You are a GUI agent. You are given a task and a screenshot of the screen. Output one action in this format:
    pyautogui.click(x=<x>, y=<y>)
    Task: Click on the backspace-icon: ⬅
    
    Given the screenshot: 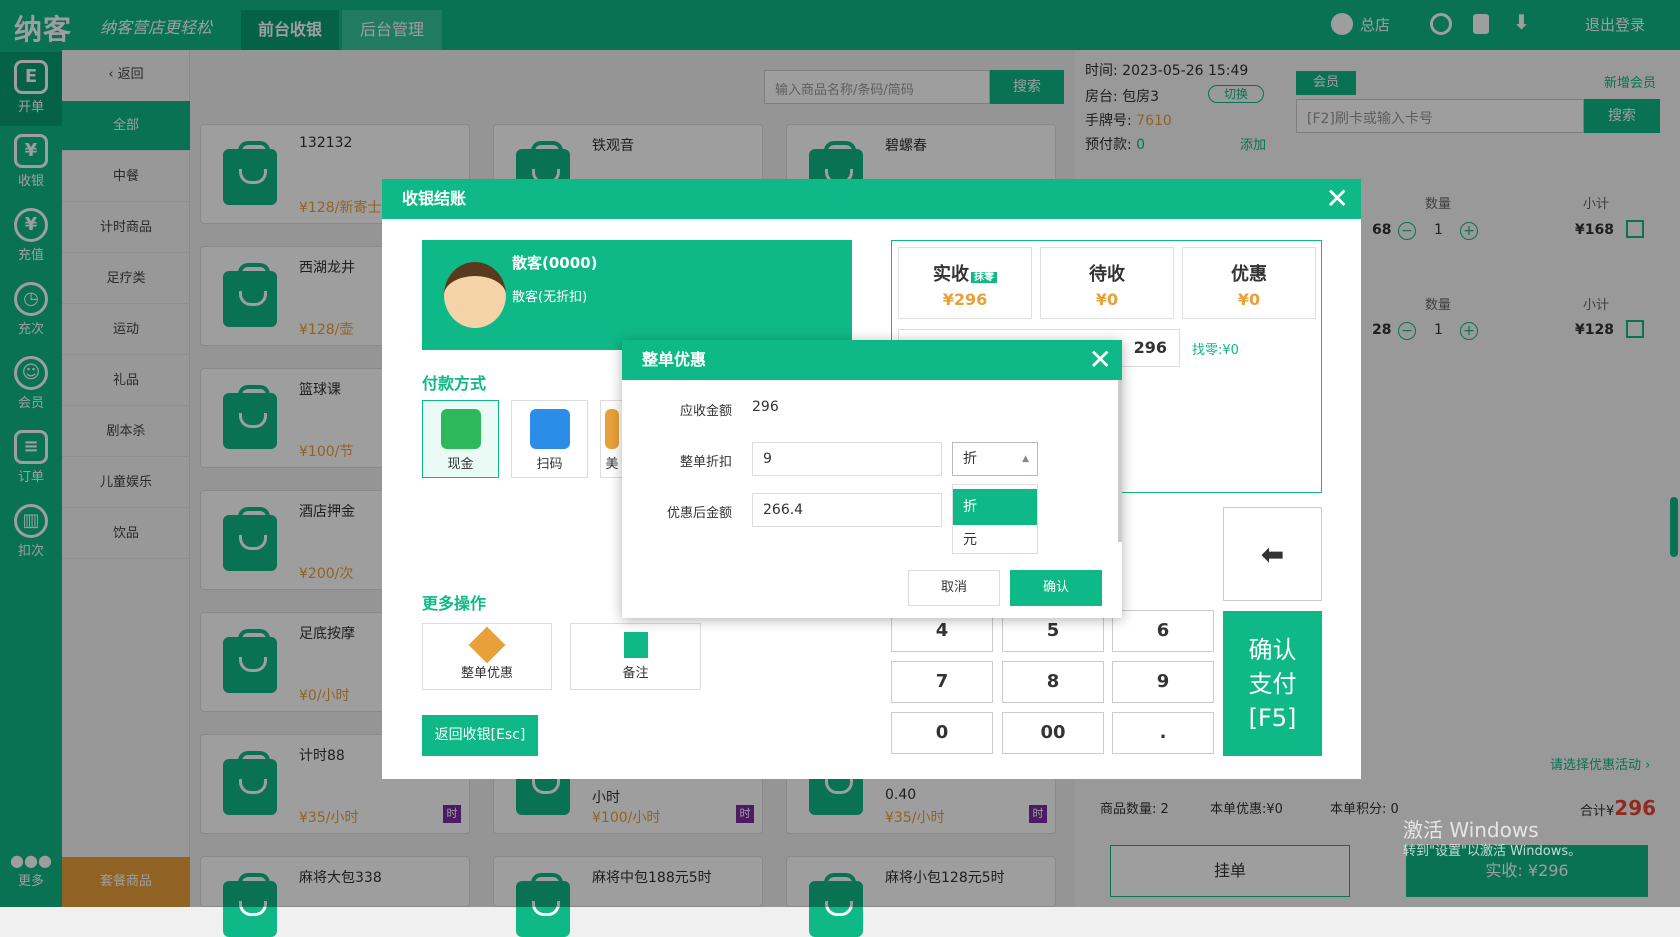 What is the action you would take?
    pyautogui.click(x=1272, y=554)
    